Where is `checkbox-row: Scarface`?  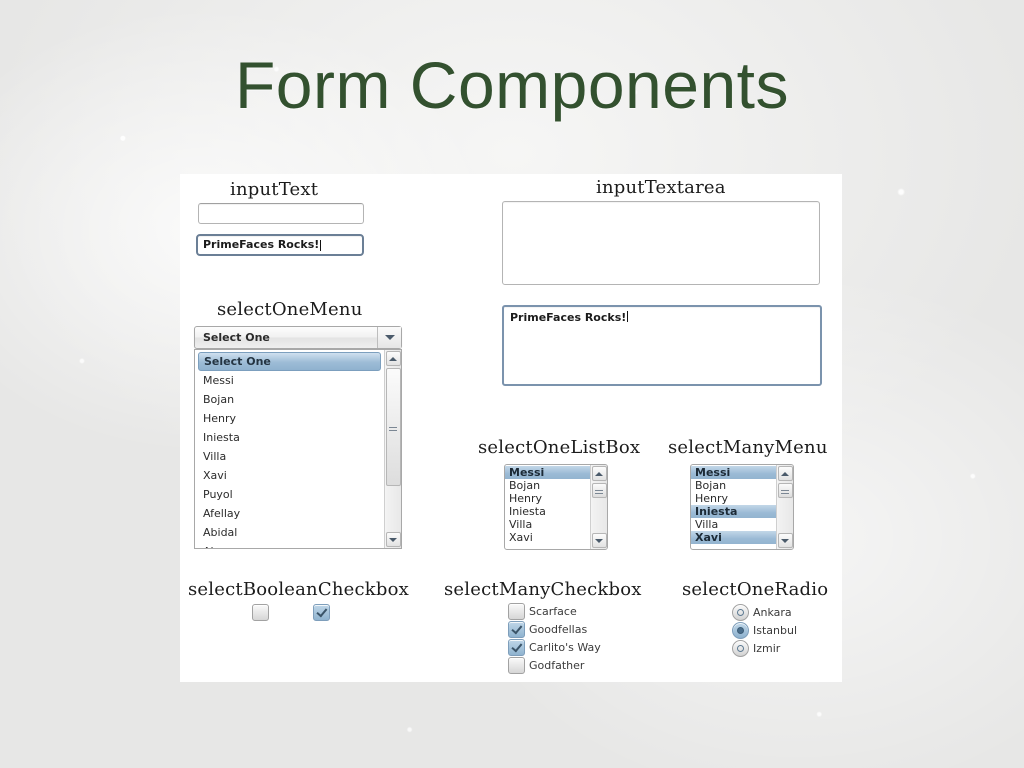 checkbox-row: Scarface is located at coordinates (554, 611).